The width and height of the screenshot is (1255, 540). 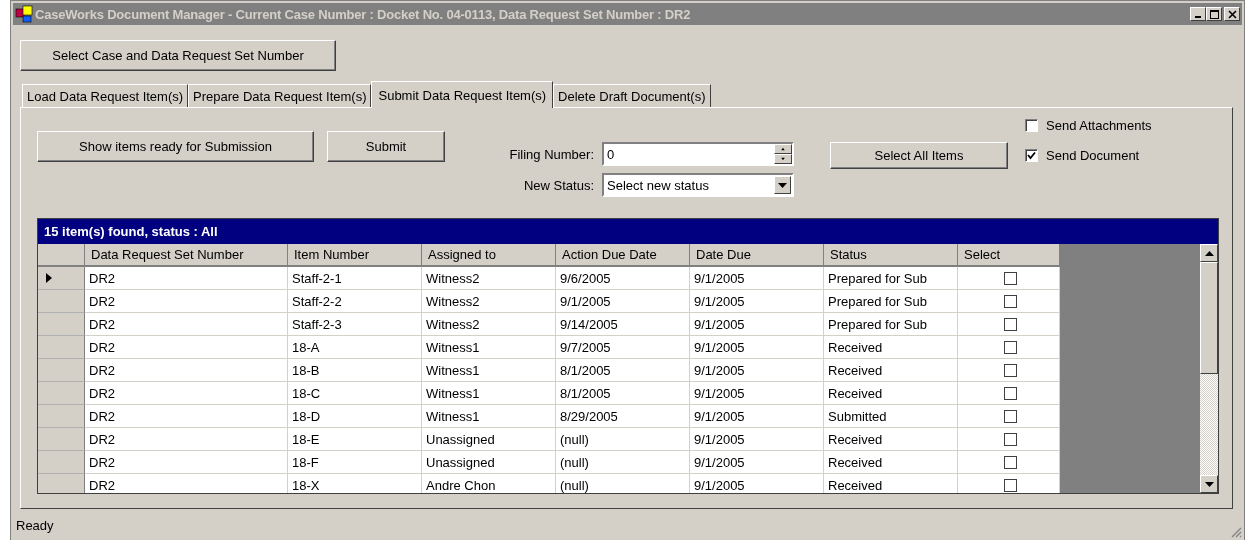 I want to click on column-header: Assigned to, so click(x=489, y=255).